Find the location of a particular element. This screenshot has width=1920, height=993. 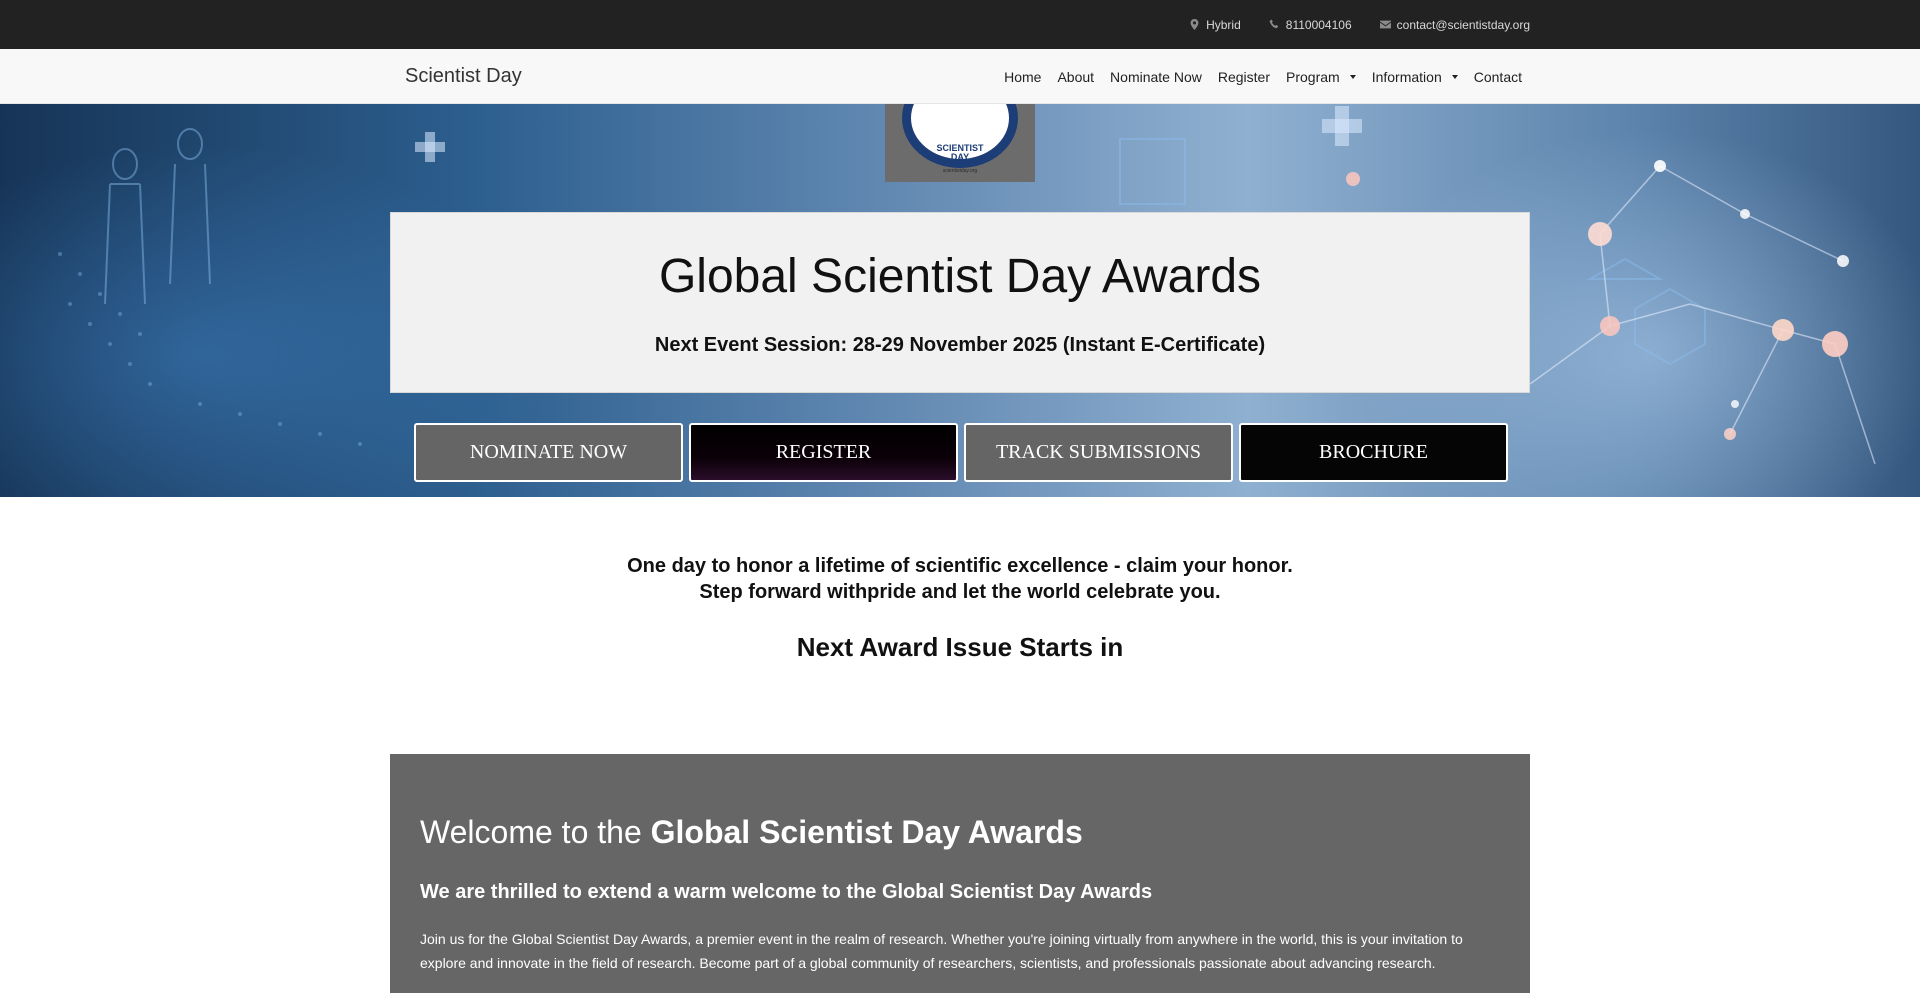

nav-item-label: Program is located at coordinates (1313, 76).